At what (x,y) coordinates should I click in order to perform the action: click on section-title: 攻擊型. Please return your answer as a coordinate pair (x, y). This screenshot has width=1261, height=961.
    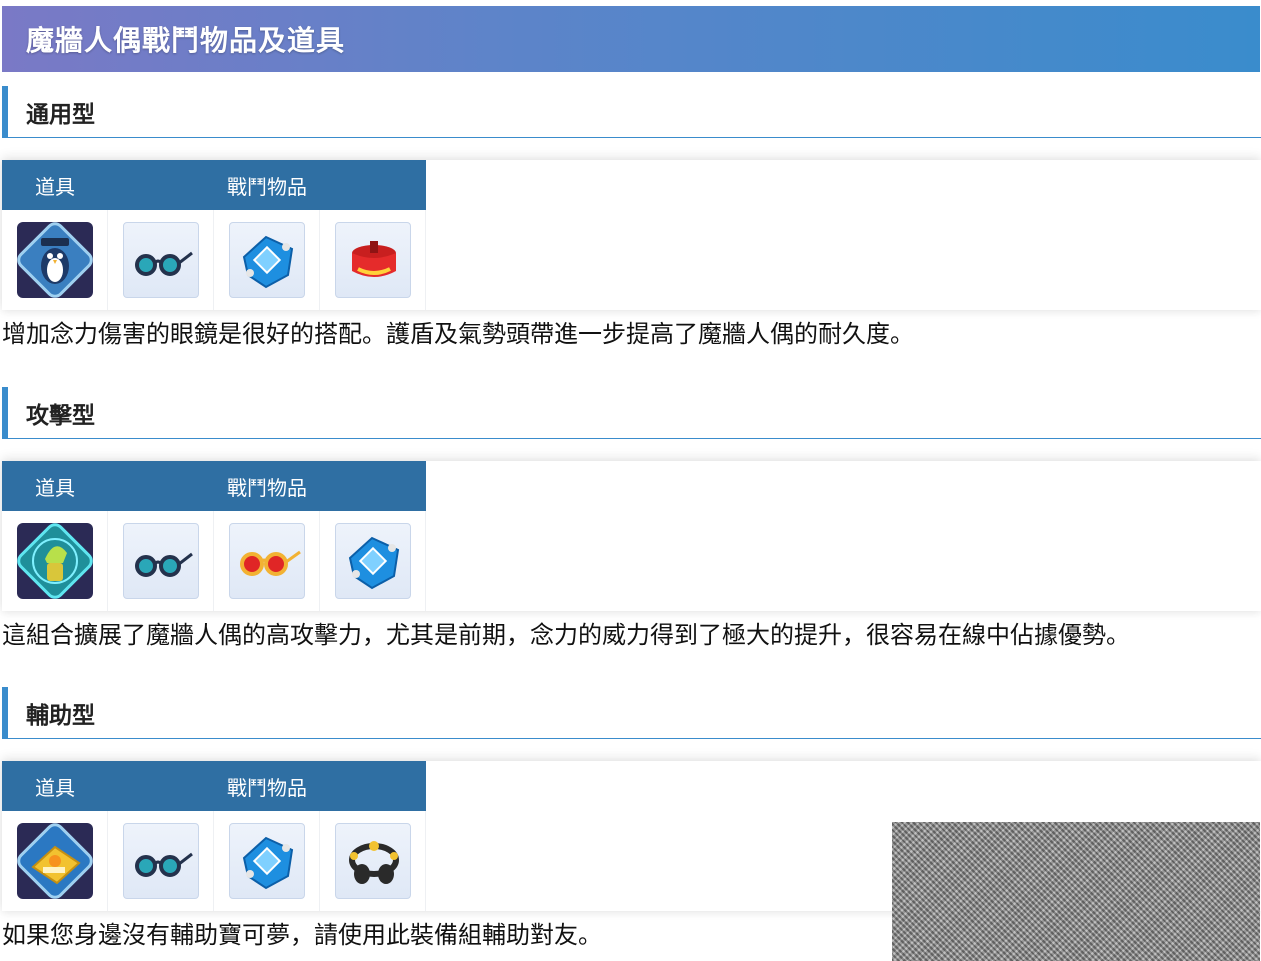
    Looking at the image, I should click on (60, 415).